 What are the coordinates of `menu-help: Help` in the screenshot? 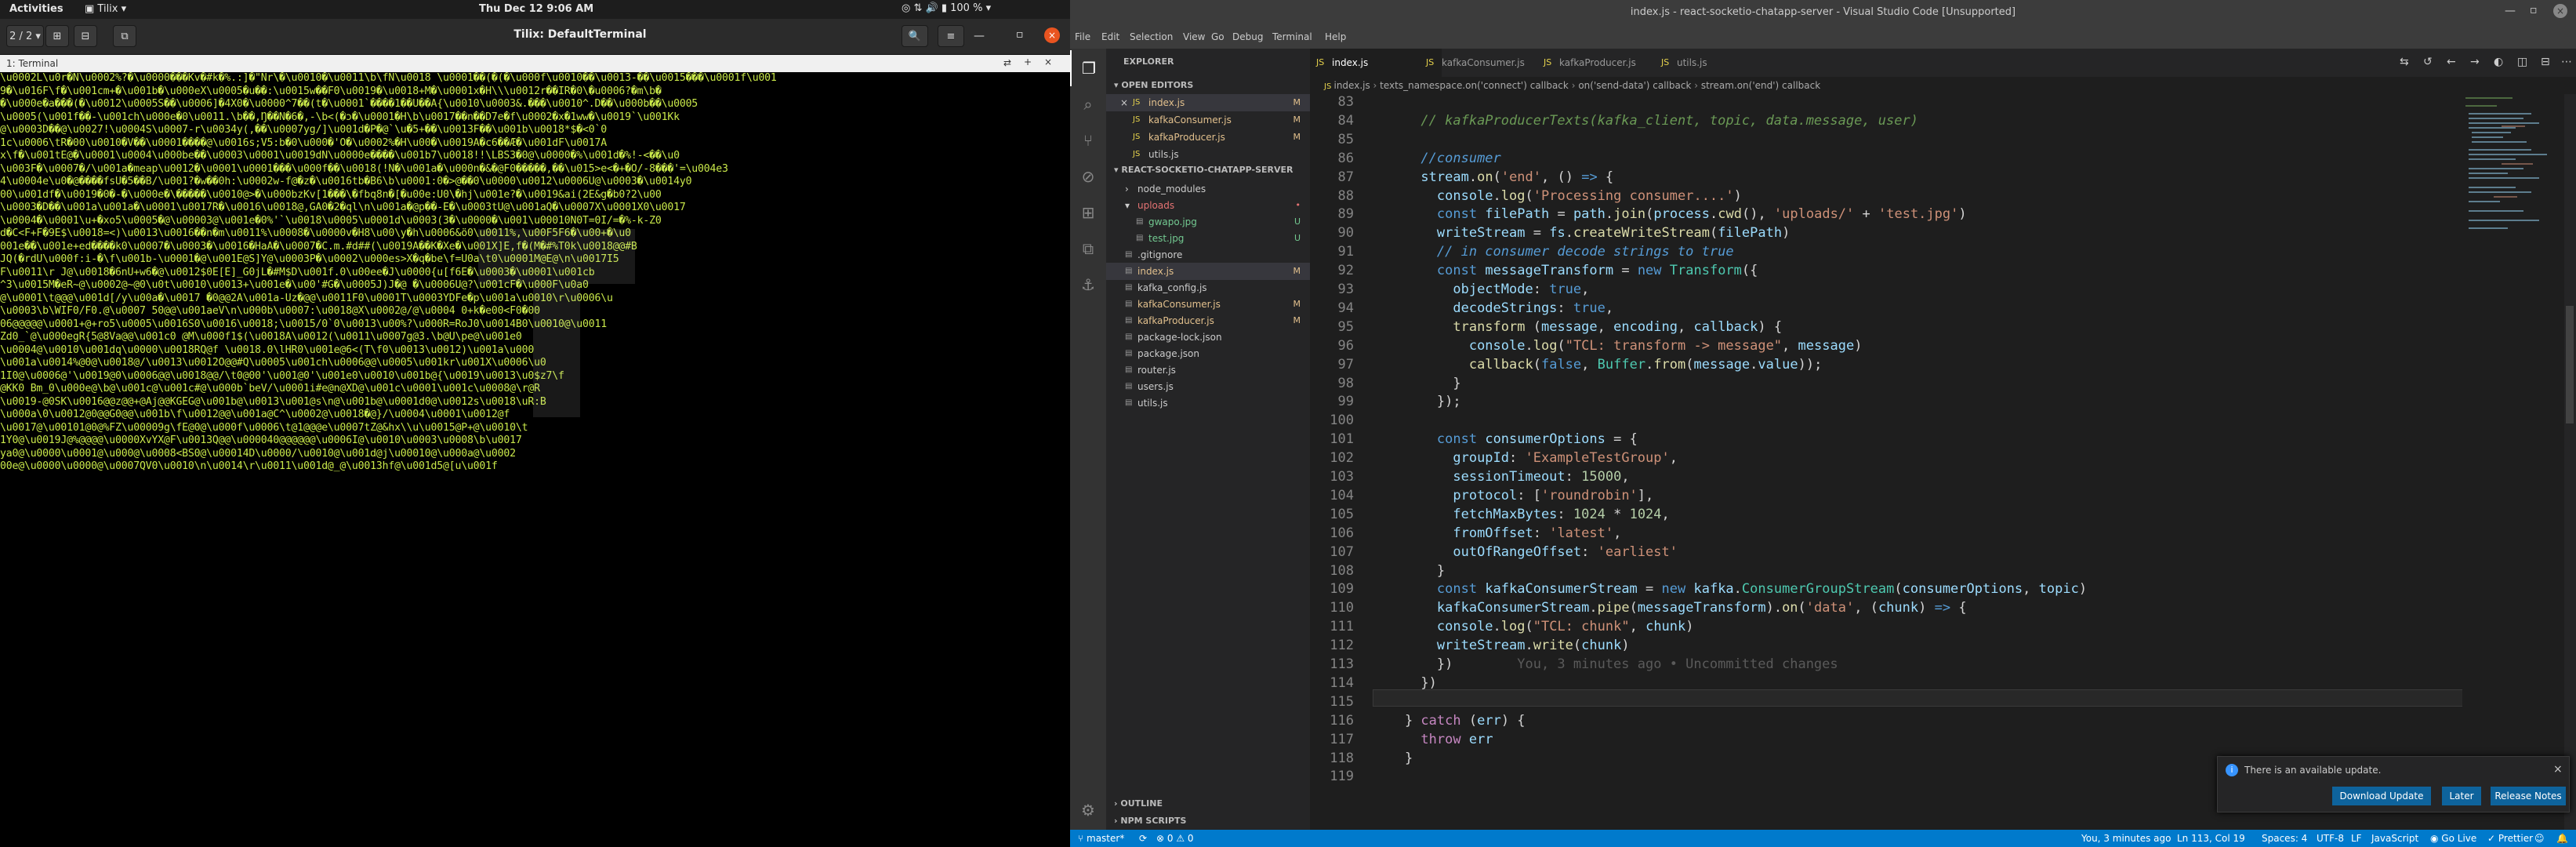 It's located at (1335, 36).